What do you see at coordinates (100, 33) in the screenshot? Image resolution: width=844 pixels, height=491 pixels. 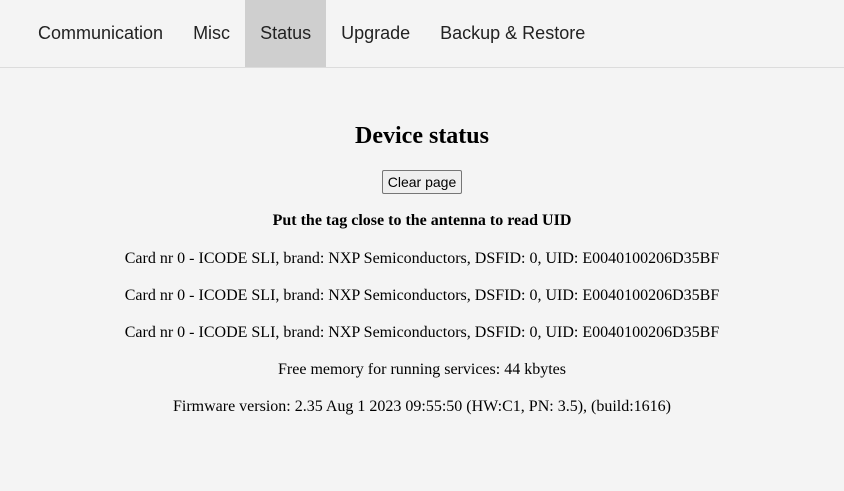 I see `tab-communication: Communication` at bounding box center [100, 33].